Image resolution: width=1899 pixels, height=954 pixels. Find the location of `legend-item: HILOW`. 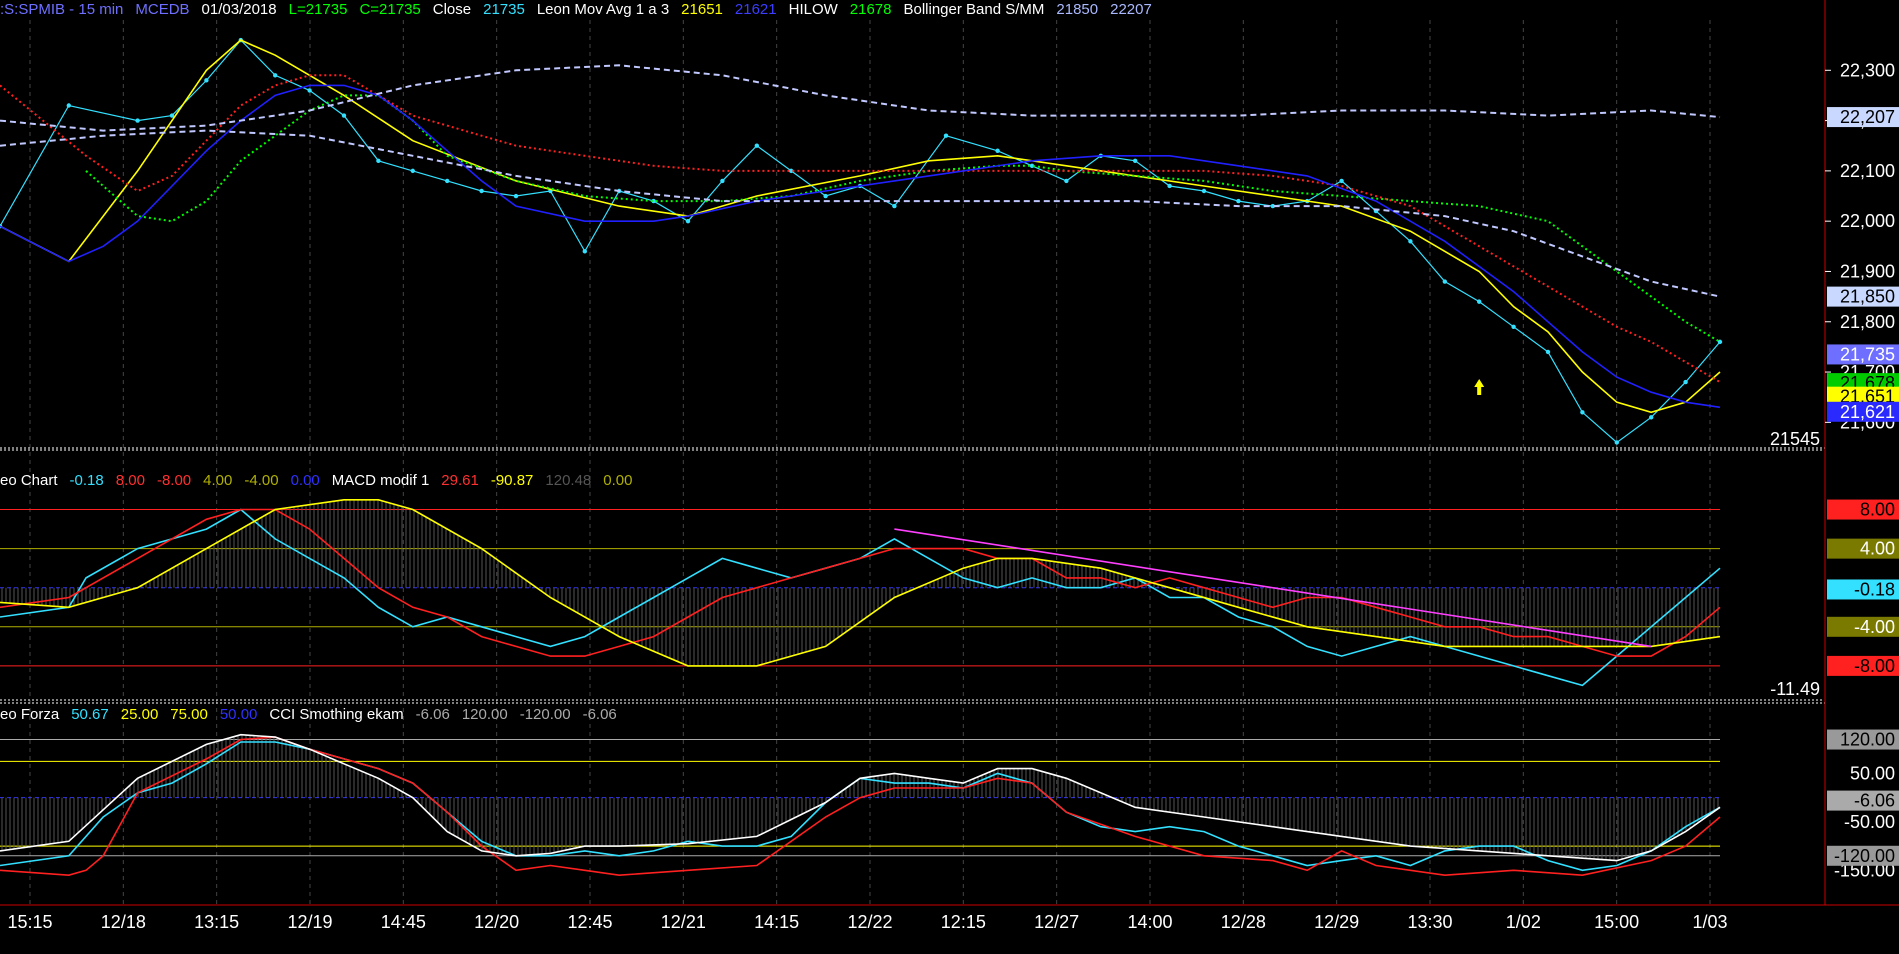

legend-item: HILOW is located at coordinates (814, 9).